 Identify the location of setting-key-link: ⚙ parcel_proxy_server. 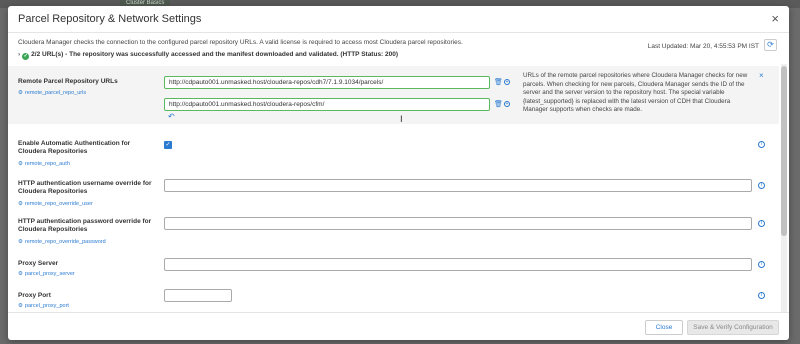
(46, 274).